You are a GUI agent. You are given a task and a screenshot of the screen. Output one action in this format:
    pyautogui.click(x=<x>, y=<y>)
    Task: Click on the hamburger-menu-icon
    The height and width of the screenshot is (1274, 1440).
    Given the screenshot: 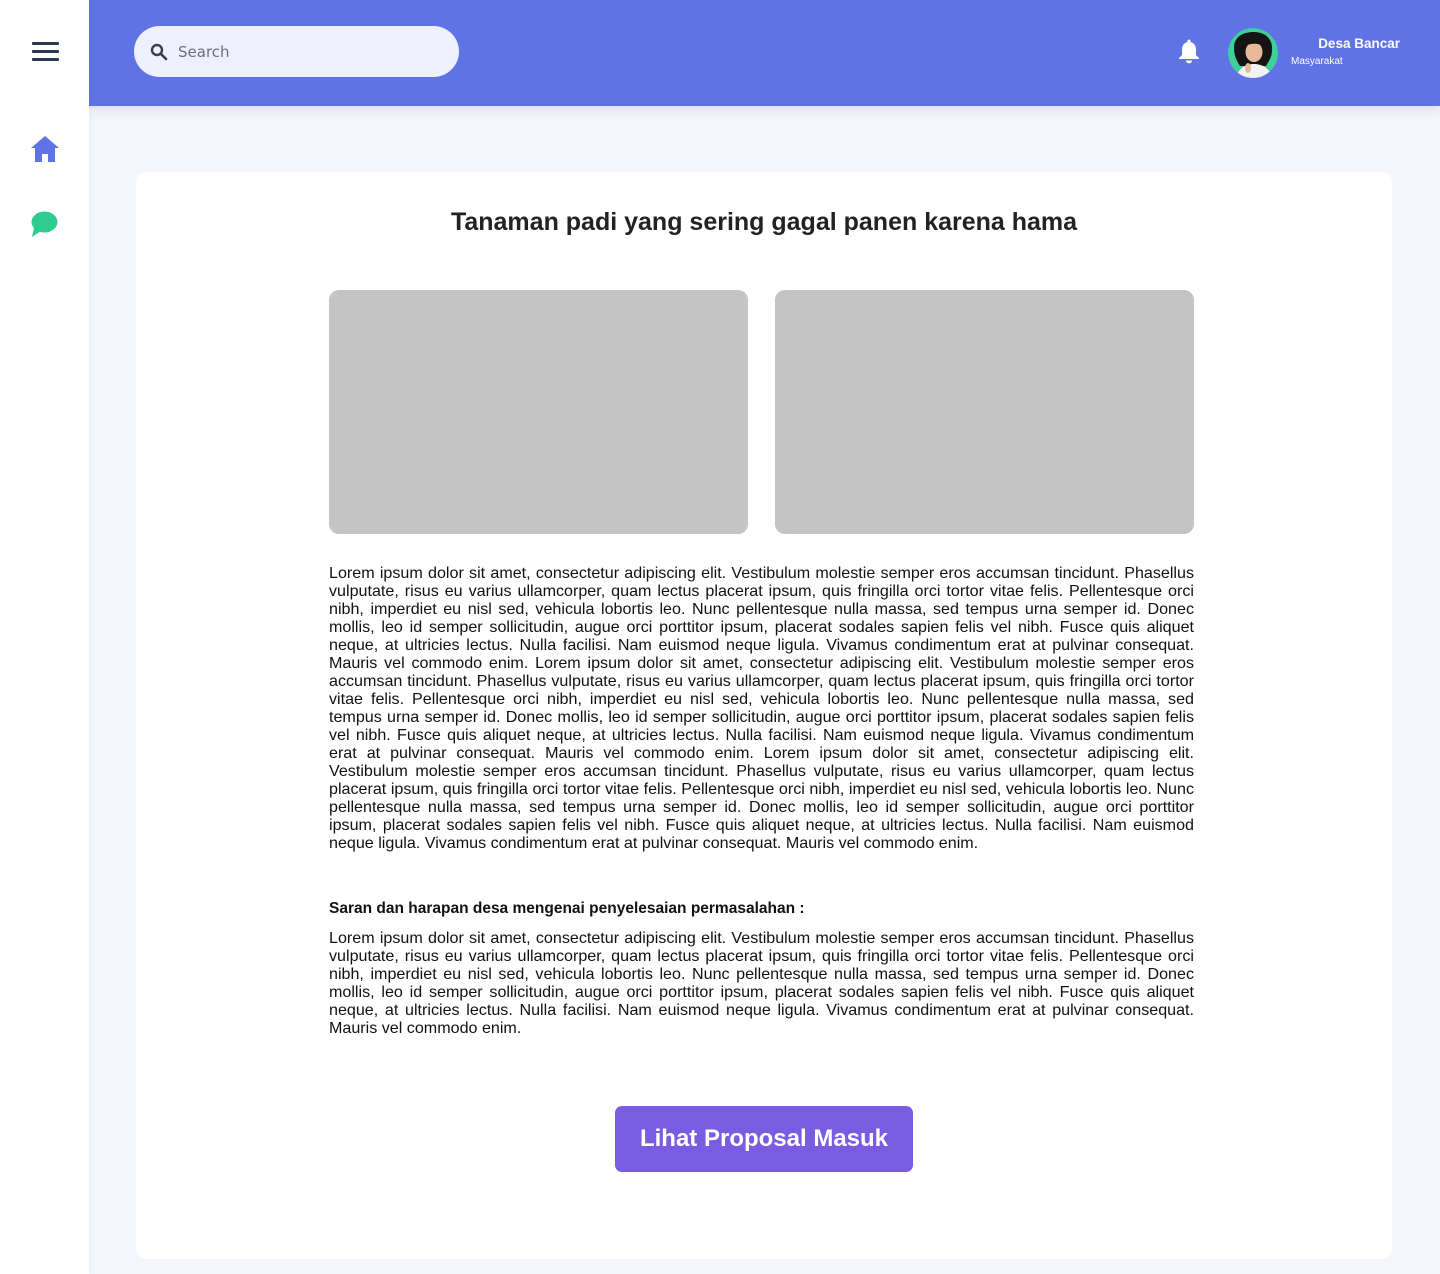 What is the action you would take?
    pyautogui.click(x=45, y=52)
    